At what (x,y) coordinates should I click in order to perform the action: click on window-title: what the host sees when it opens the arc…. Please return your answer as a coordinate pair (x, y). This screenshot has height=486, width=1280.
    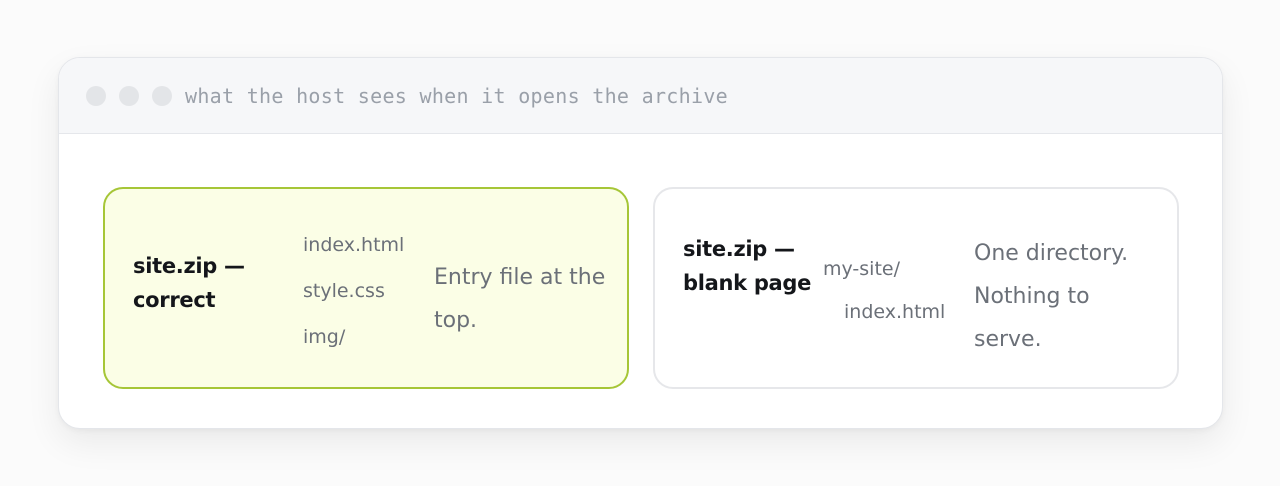
    Looking at the image, I should click on (457, 95).